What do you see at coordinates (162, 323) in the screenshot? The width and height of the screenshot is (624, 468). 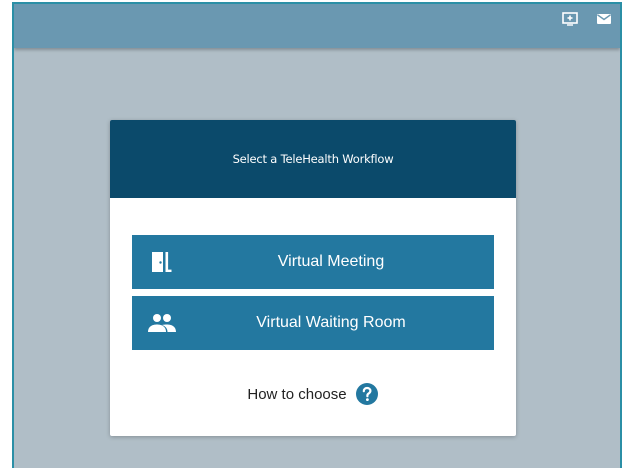 I see `people-group-icon` at bounding box center [162, 323].